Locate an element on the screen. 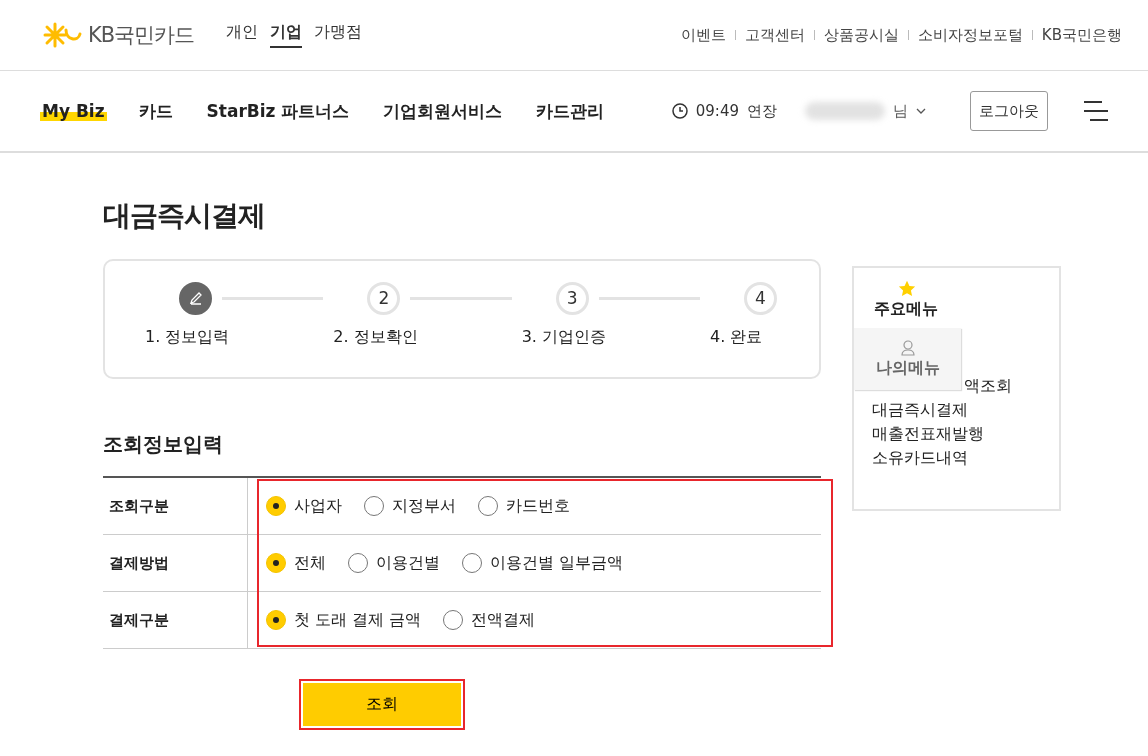 This screenshot has height=756, width=1148. step-label: 2. 정보확인 is located at coordinates (376, 337).